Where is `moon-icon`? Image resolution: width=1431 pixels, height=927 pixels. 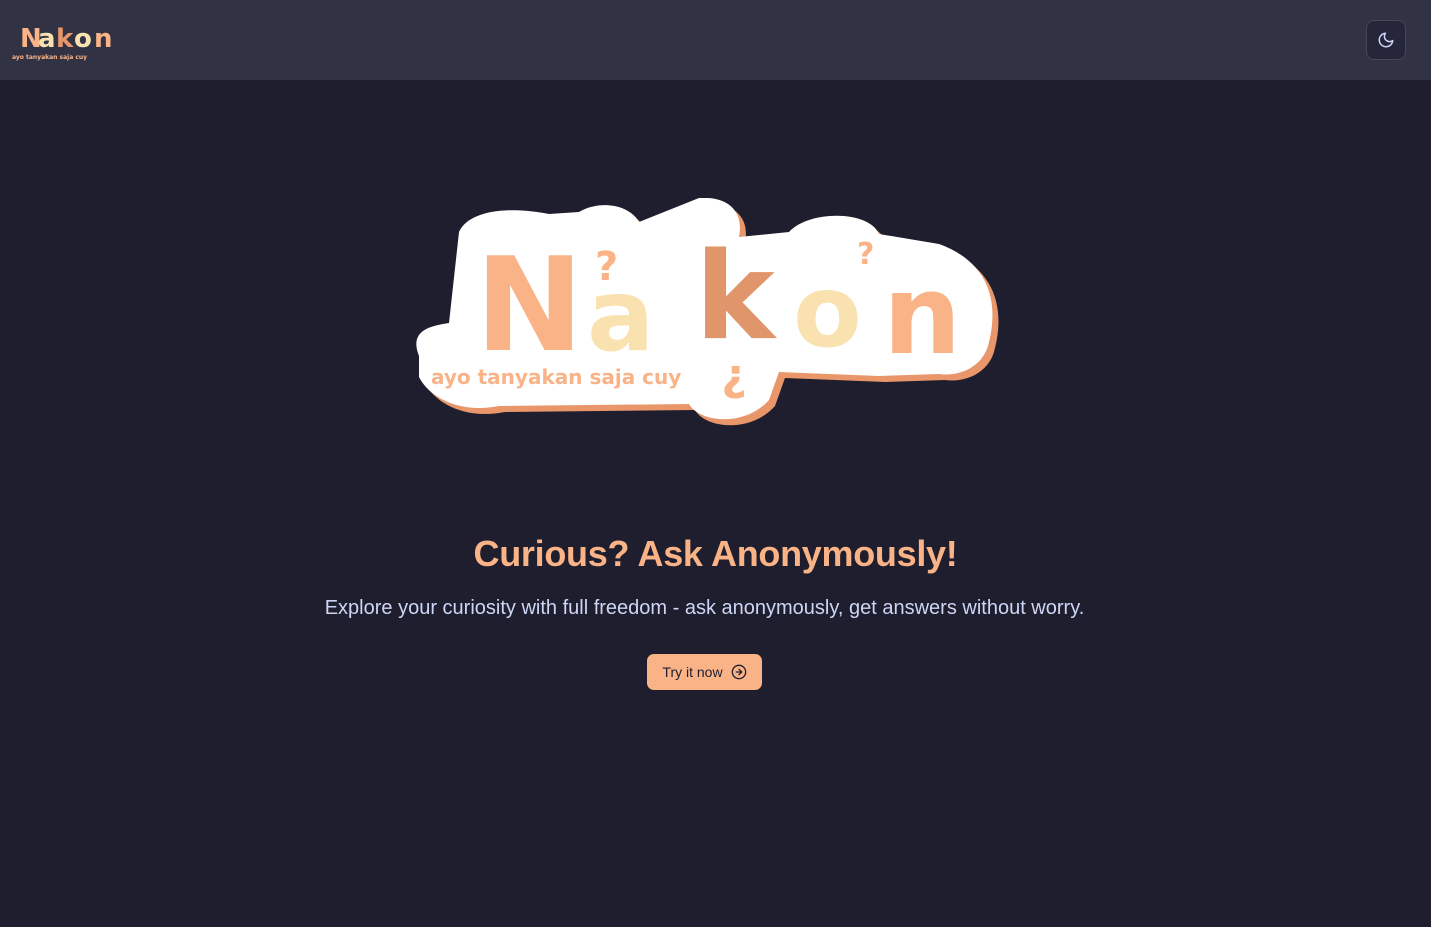
moon-icon is located at coordinates (1386, 40).